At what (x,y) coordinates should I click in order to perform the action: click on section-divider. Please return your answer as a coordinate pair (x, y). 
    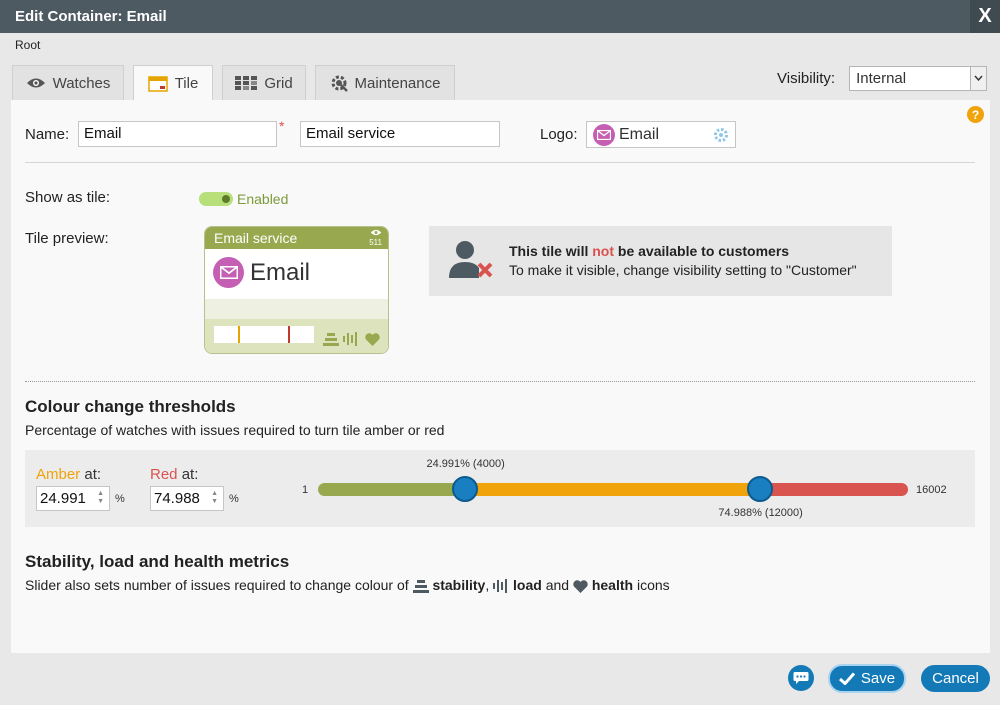
    Looking at the image, I should click on (500, 381).